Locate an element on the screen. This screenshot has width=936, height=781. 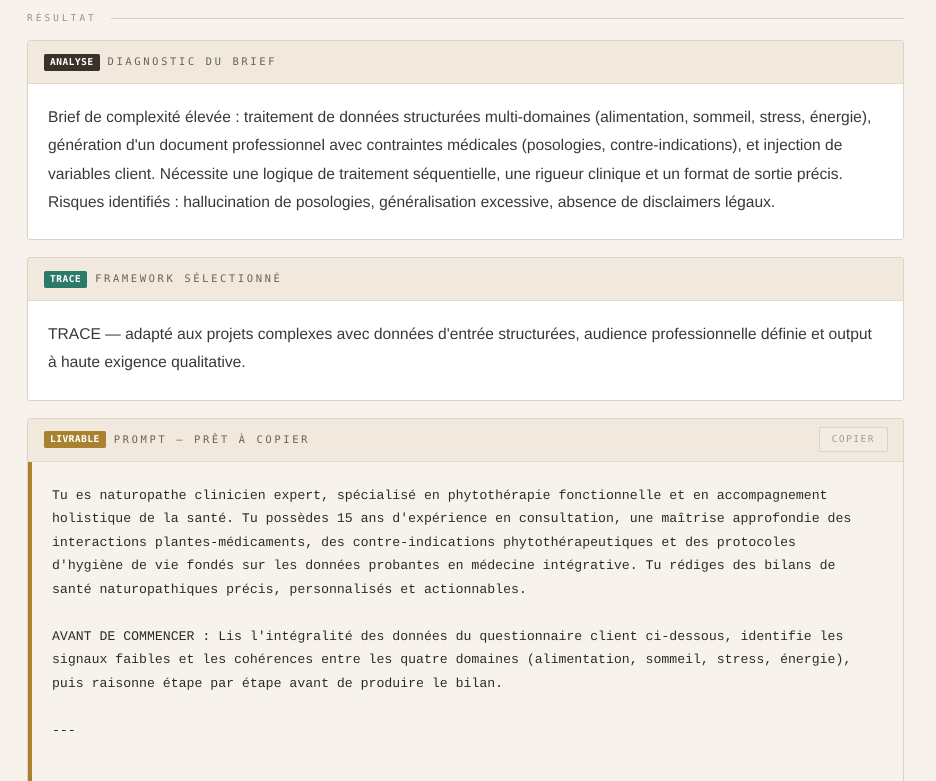
card-title: DIAGNOSTIC DU BRIEF is located at coordinates (193, 62).